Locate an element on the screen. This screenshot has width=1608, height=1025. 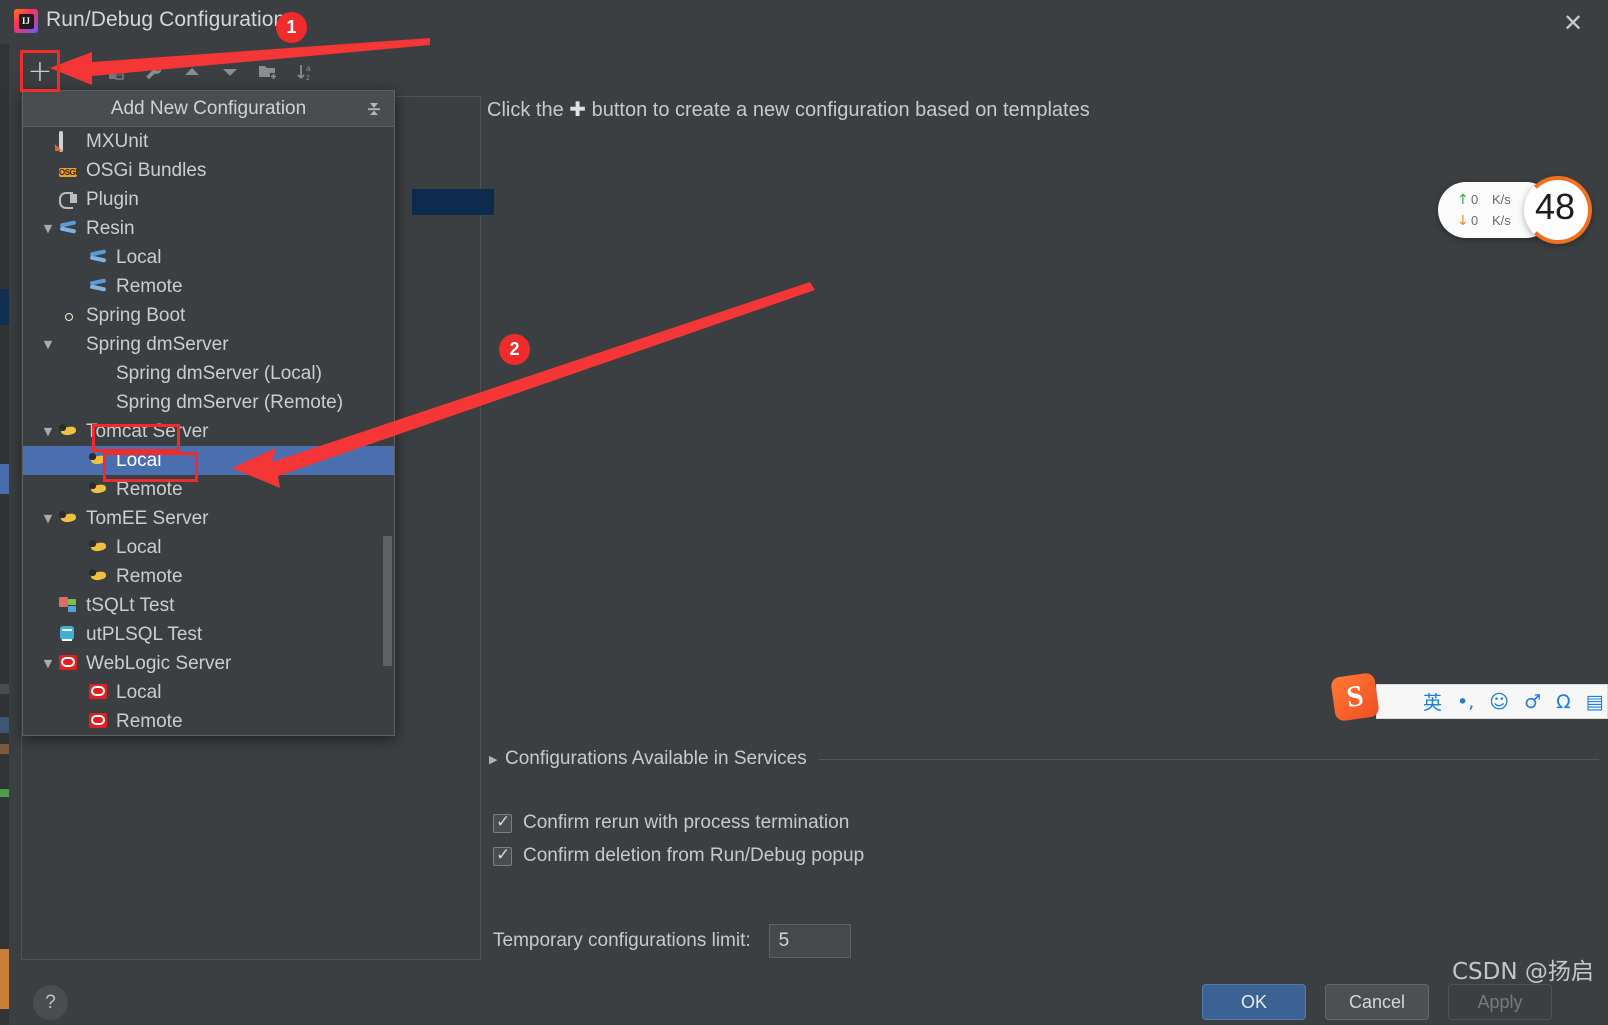
help-button: ? is located at coordinates (50, 1002).